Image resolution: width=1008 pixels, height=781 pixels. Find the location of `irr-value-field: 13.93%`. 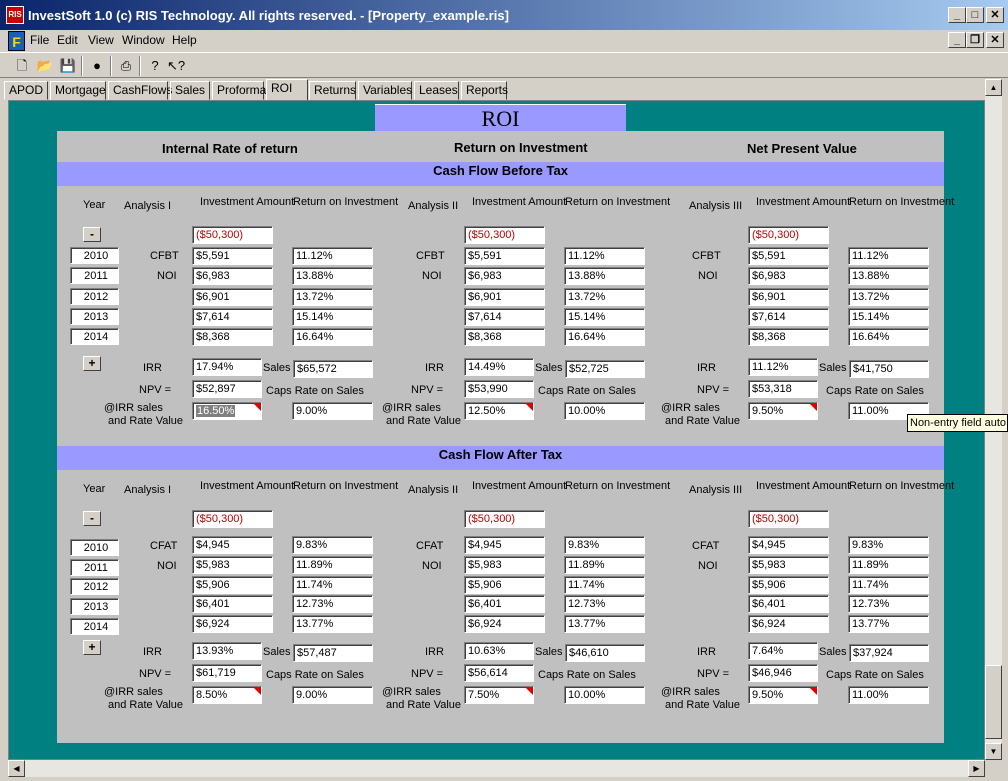

irr-value-field: 13.93% is located at coordinates (227, 651).